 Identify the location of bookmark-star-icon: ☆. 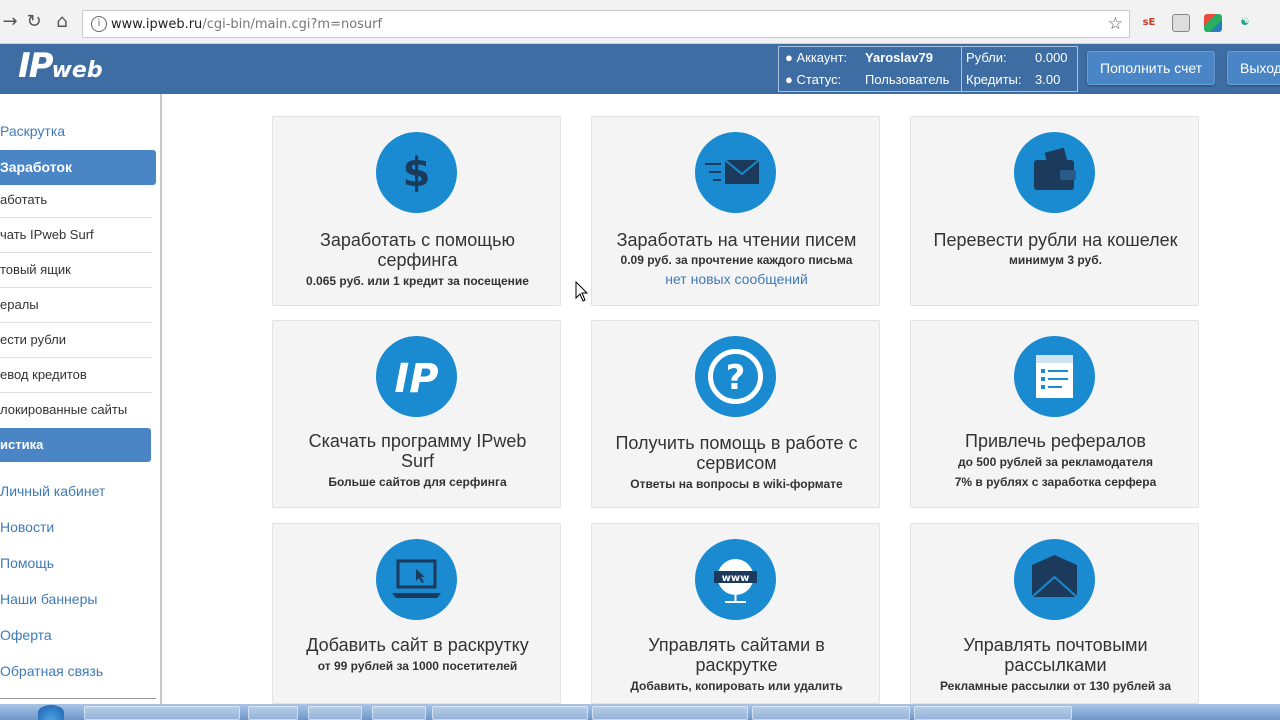
(1115, 24).